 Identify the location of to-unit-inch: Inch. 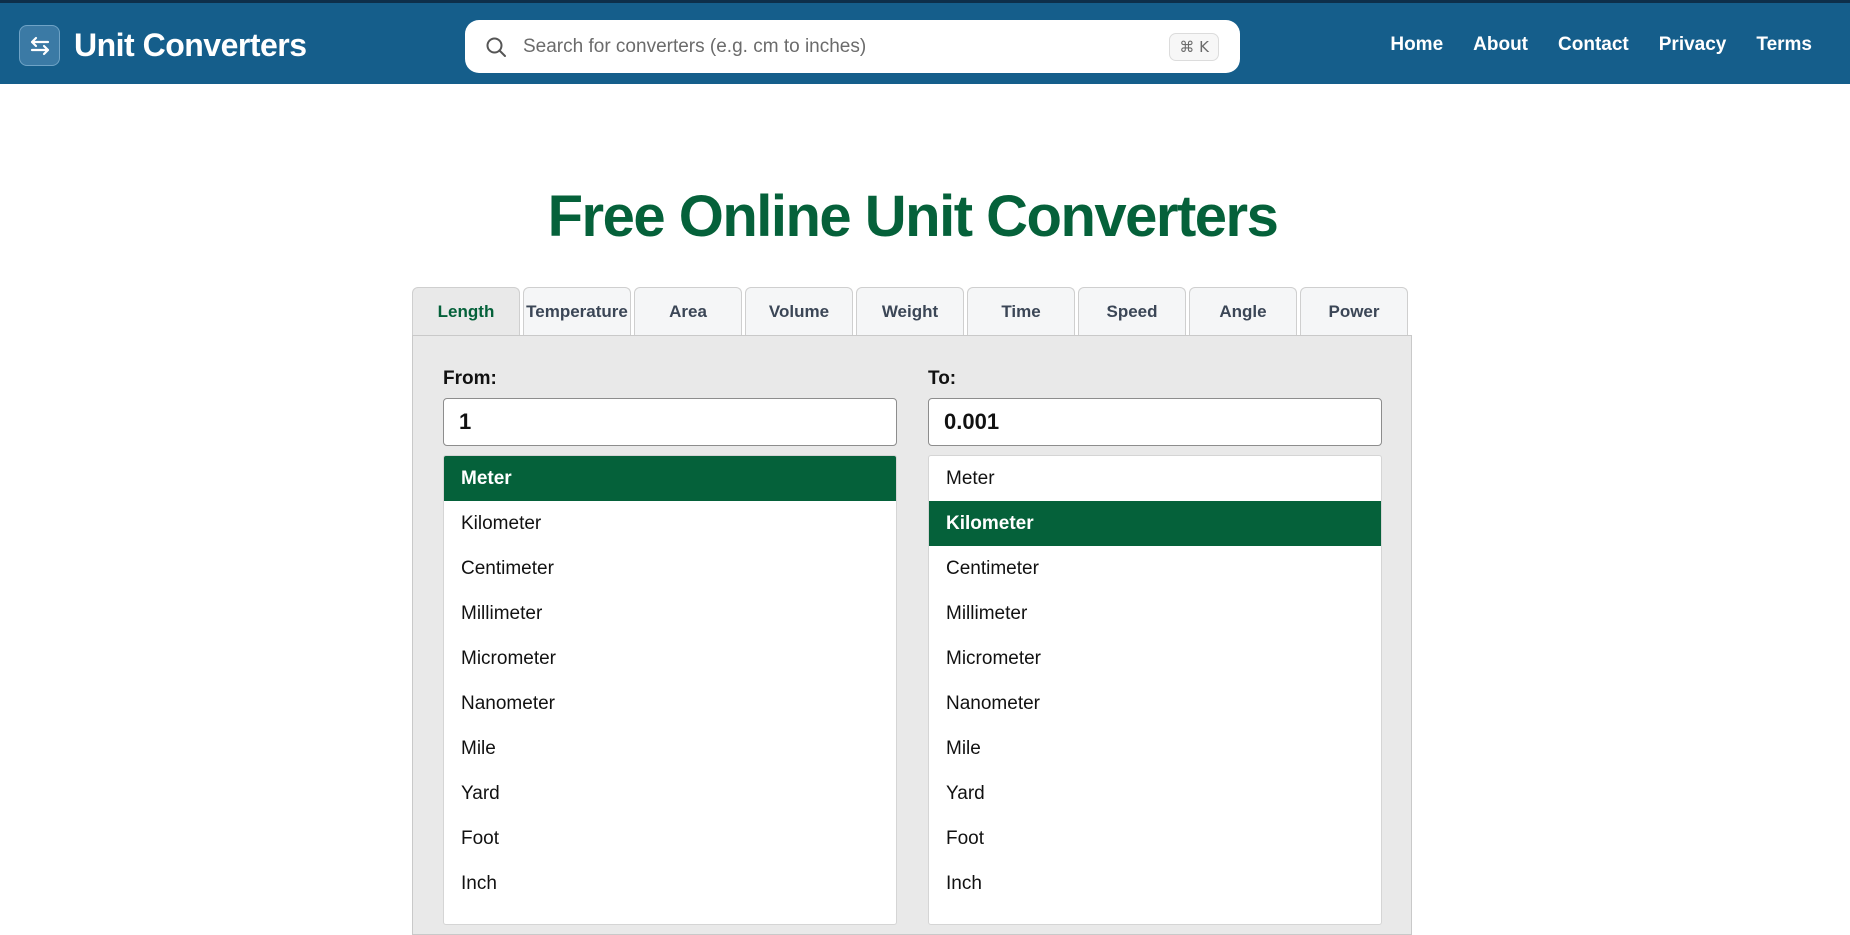
(1155, 883).